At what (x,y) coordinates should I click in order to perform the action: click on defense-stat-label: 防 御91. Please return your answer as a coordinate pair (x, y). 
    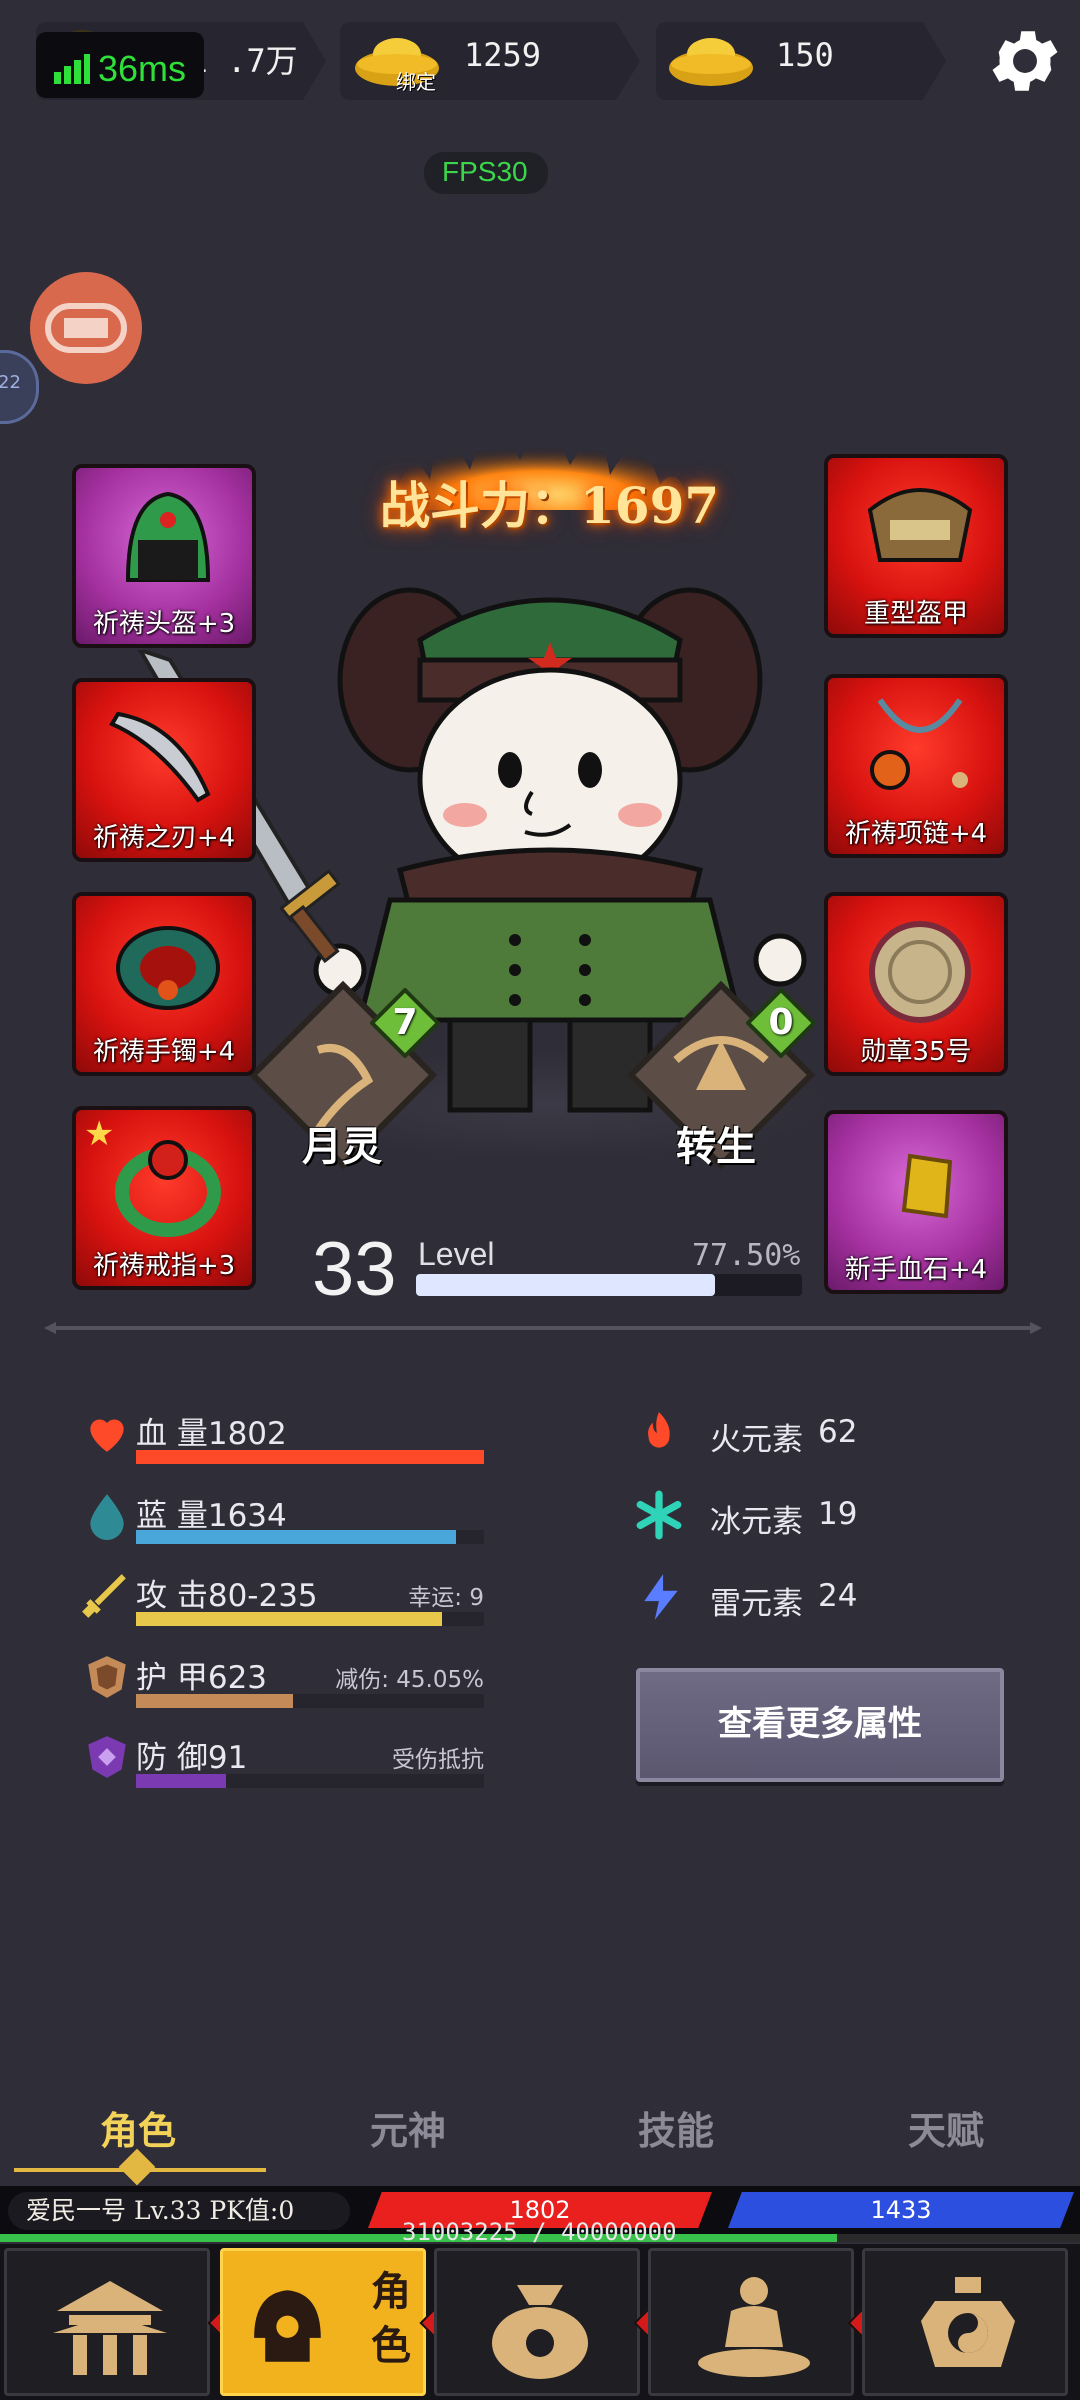
    Looking at the image, I should click on (192, 1758).